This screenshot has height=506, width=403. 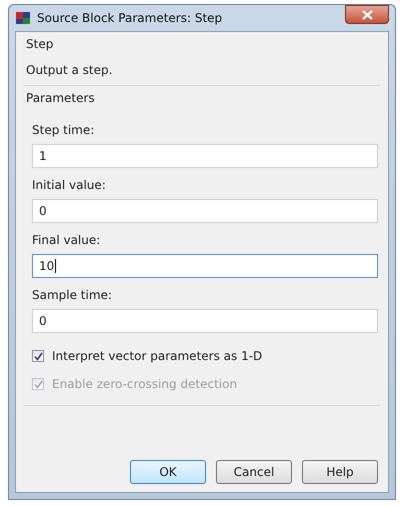 I want to click on checkbox-label: Interpret vector parameters as 1-D, so click(x=157, y=356).